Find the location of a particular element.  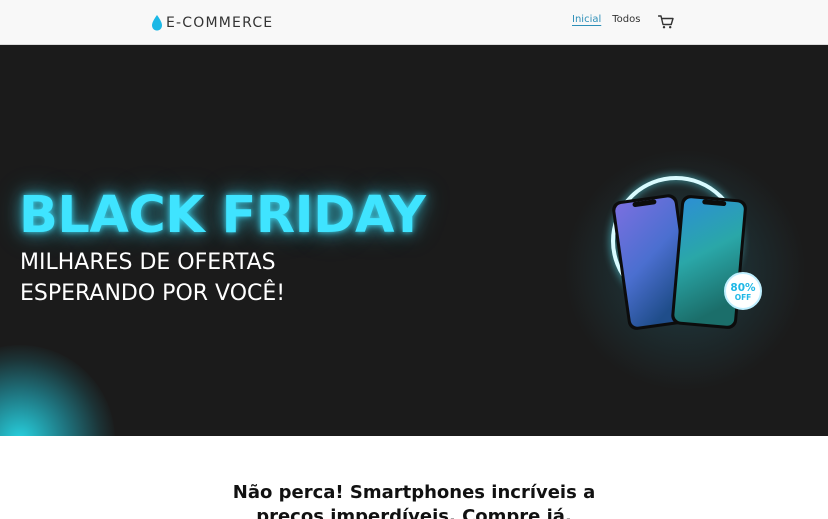

hero-subtitle-line2: ESPERANDO POR VOCÊ! is located at coordinates (153, 293).